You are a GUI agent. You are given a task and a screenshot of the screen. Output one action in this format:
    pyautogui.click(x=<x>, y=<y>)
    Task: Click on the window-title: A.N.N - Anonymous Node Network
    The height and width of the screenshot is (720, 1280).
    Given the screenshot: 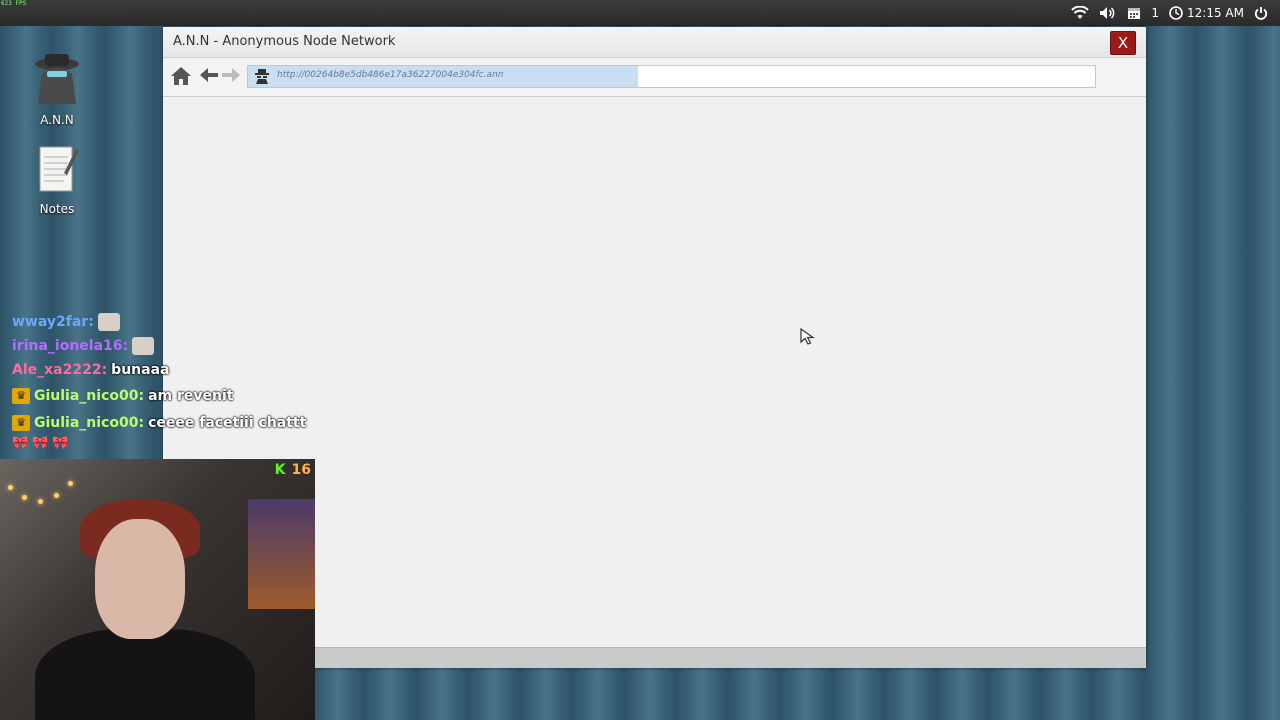 What is the action you would take?
    pyautogui.click(x=284, y=41)
    